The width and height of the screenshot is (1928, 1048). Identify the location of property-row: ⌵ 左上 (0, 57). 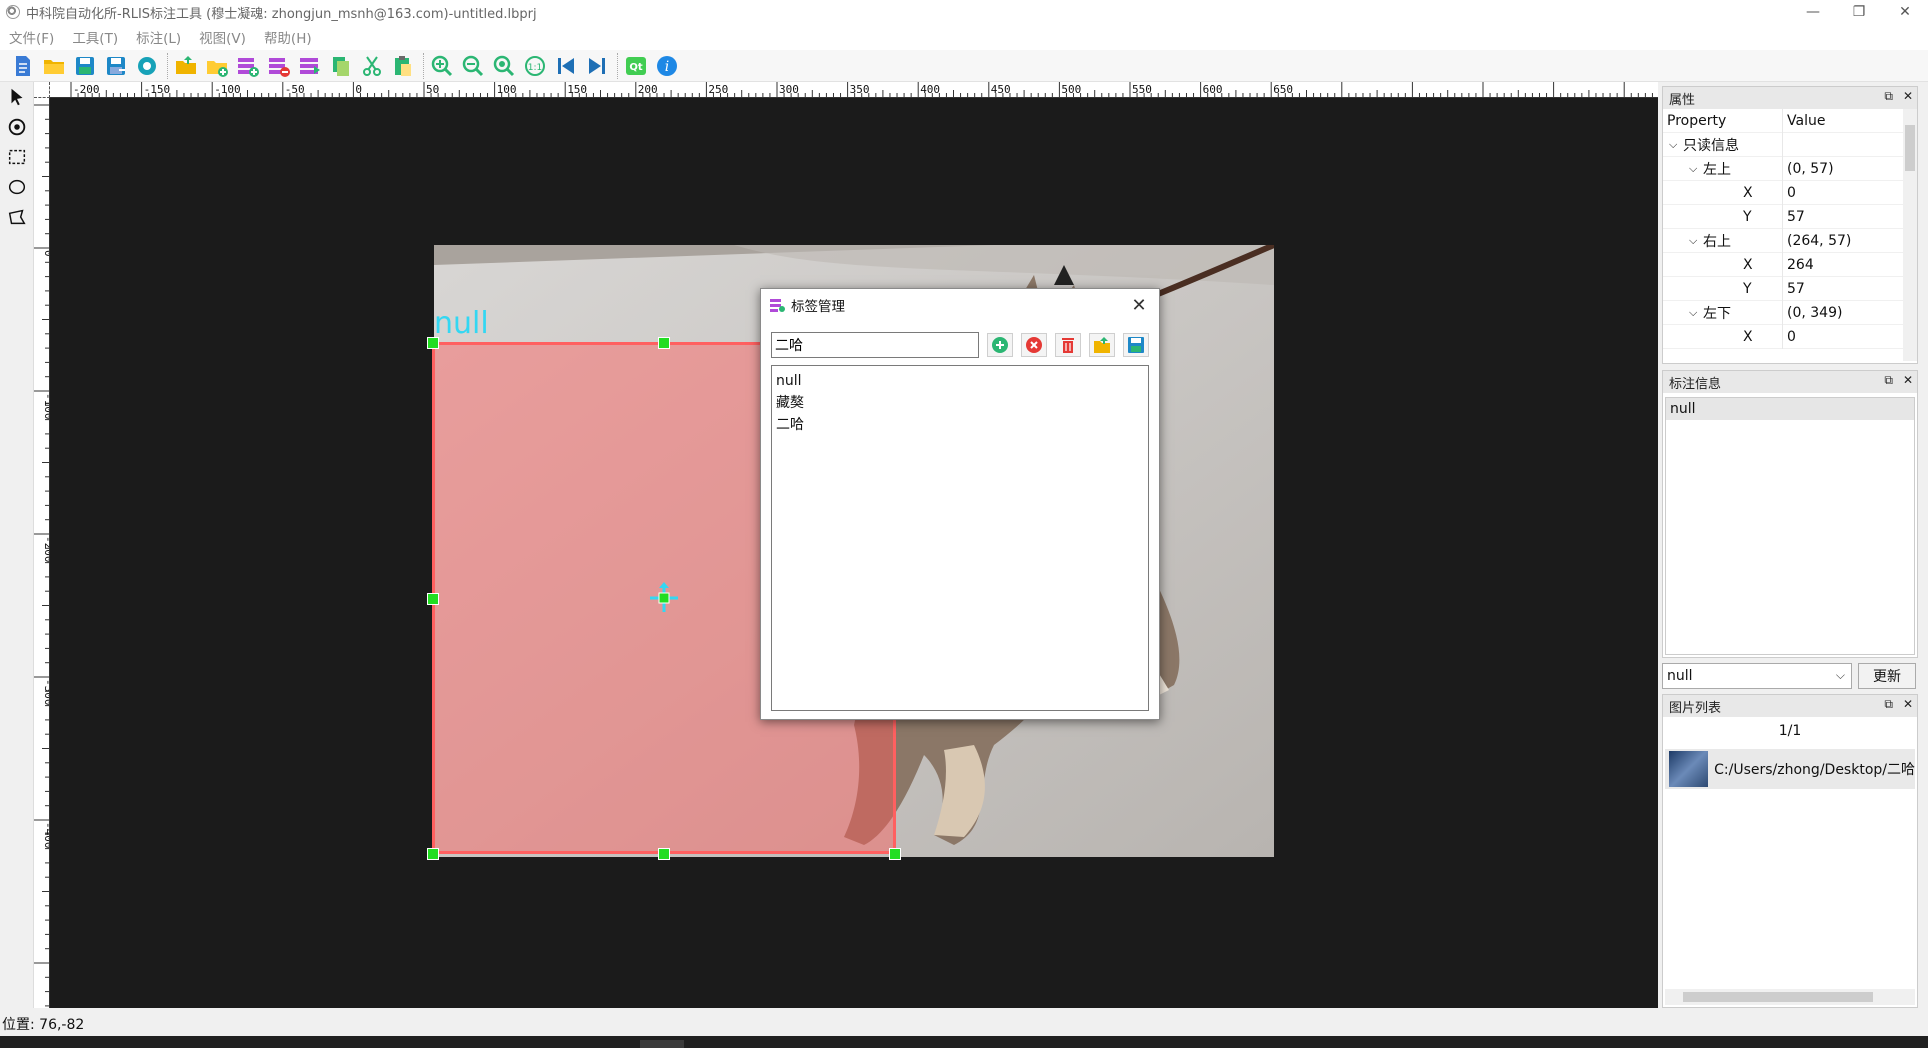
(1783, 168).